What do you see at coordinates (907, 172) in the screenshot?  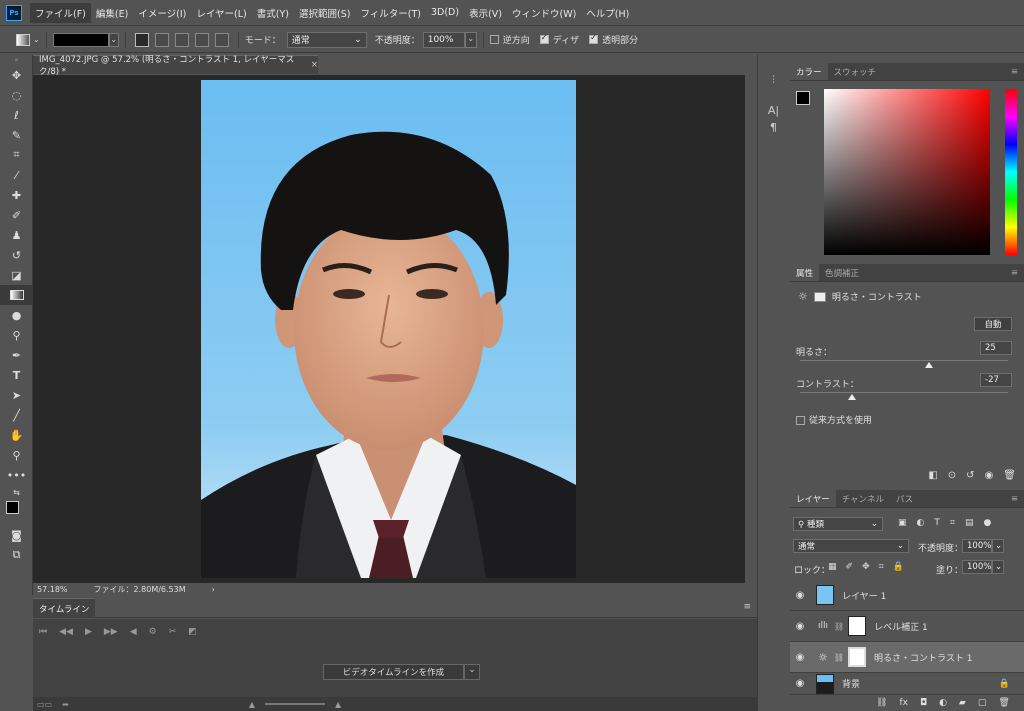 I see `color-field` at bounding box center [907, 172].